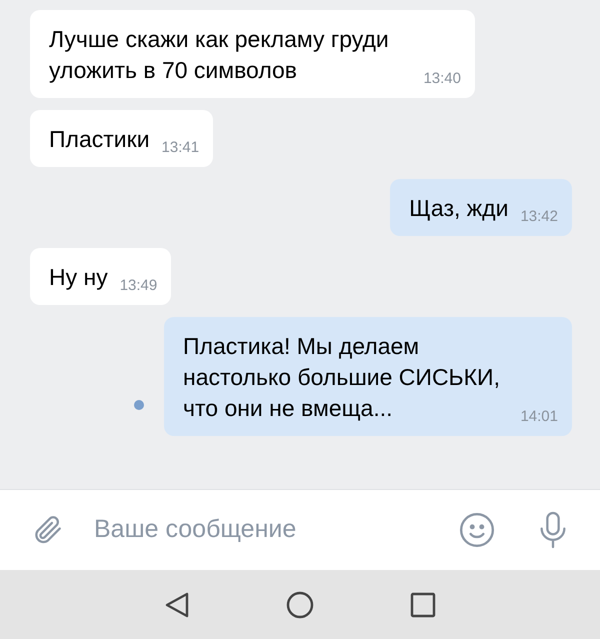 The width and height of the screenshot is (600, 639). Describe the element at coordinates (442, 78) in the screenshot. I see `message-time: 13:40` at that location.